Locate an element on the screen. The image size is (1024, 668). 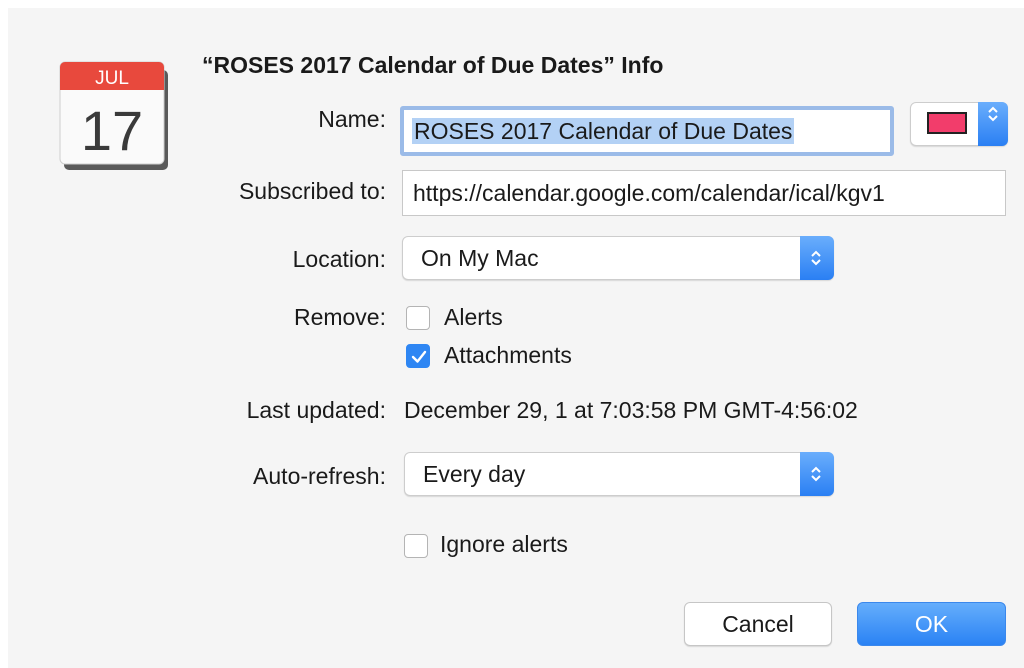
remove-label: Remove: is located at coordinates (339, 317).